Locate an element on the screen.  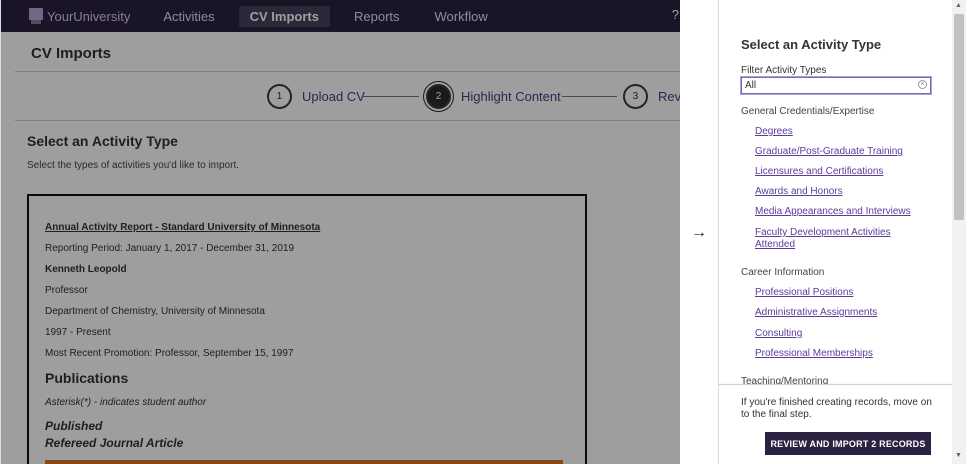
activity-link: Administrative Assignments is located at coordinates (840, 313).